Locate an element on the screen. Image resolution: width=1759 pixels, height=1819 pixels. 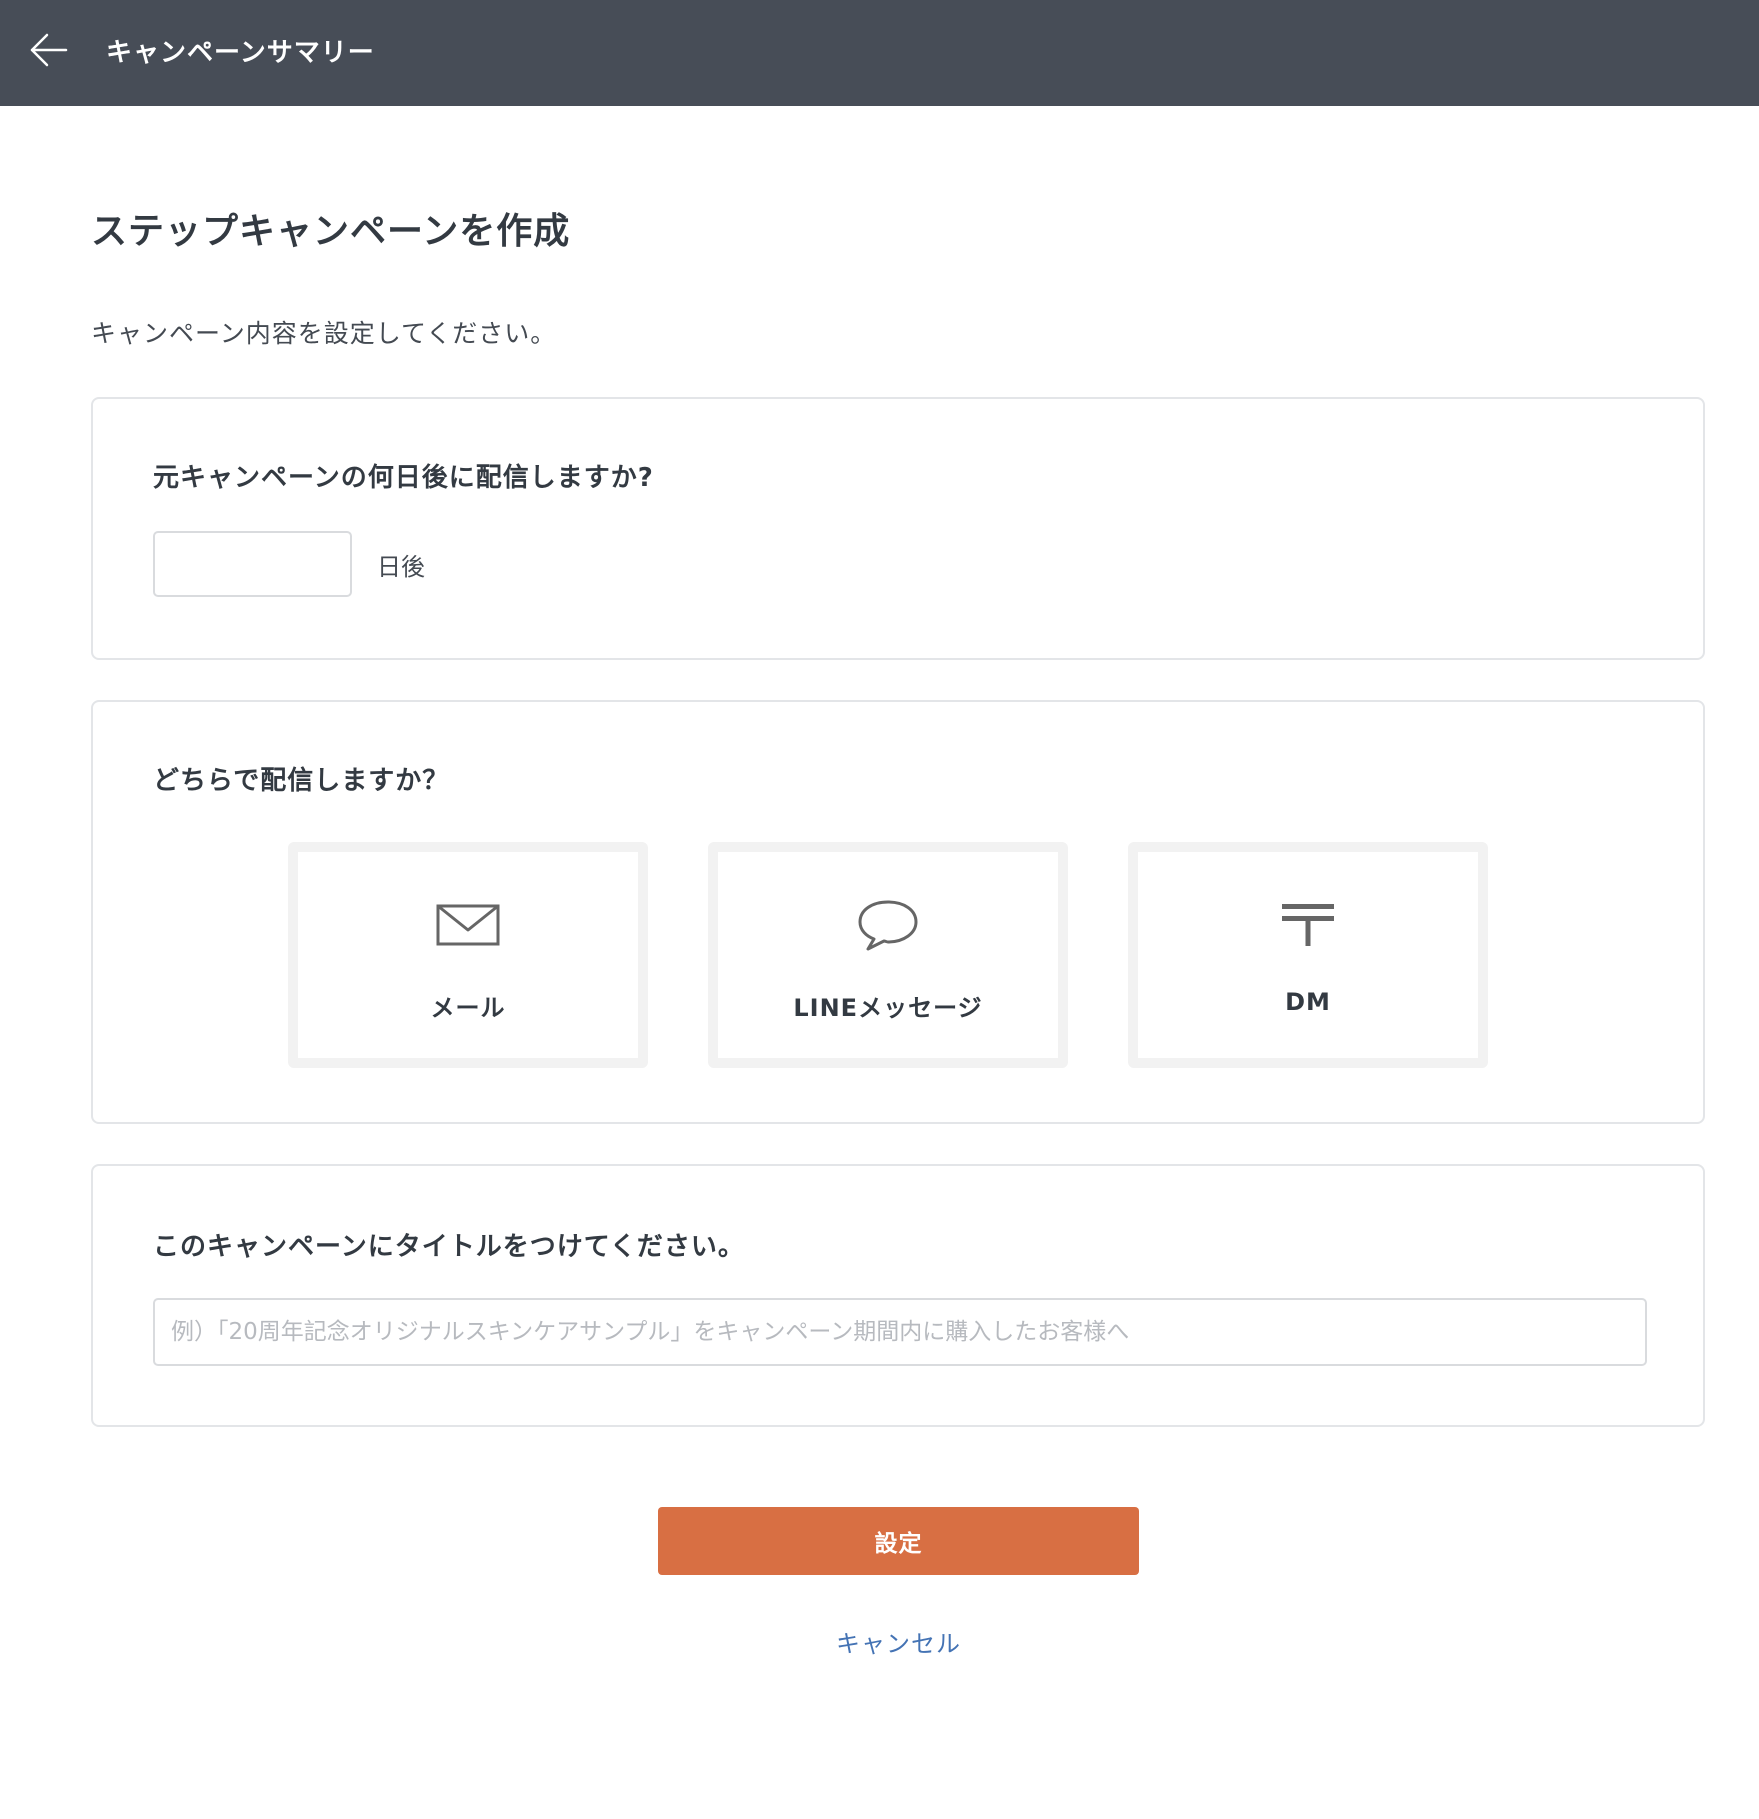
delay-days-suffix: 日後 is located at coordinates (401, 567).